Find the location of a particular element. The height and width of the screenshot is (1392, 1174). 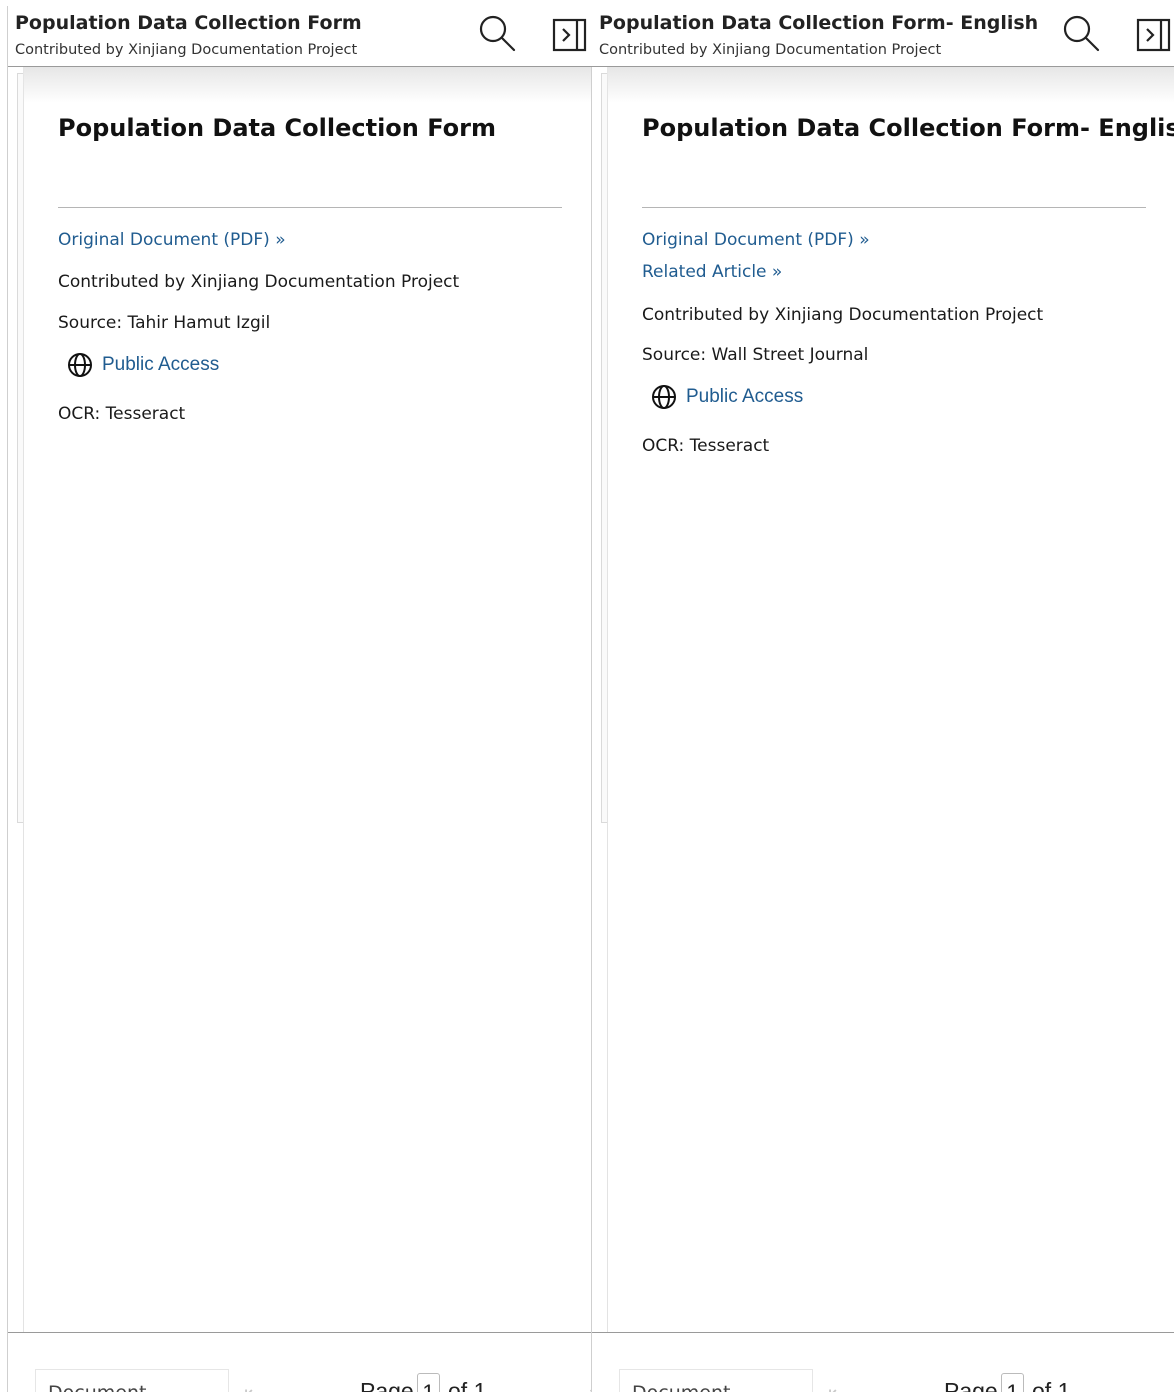

viewer-title: Population Data Collection Form is located at coordinates (188, 23).